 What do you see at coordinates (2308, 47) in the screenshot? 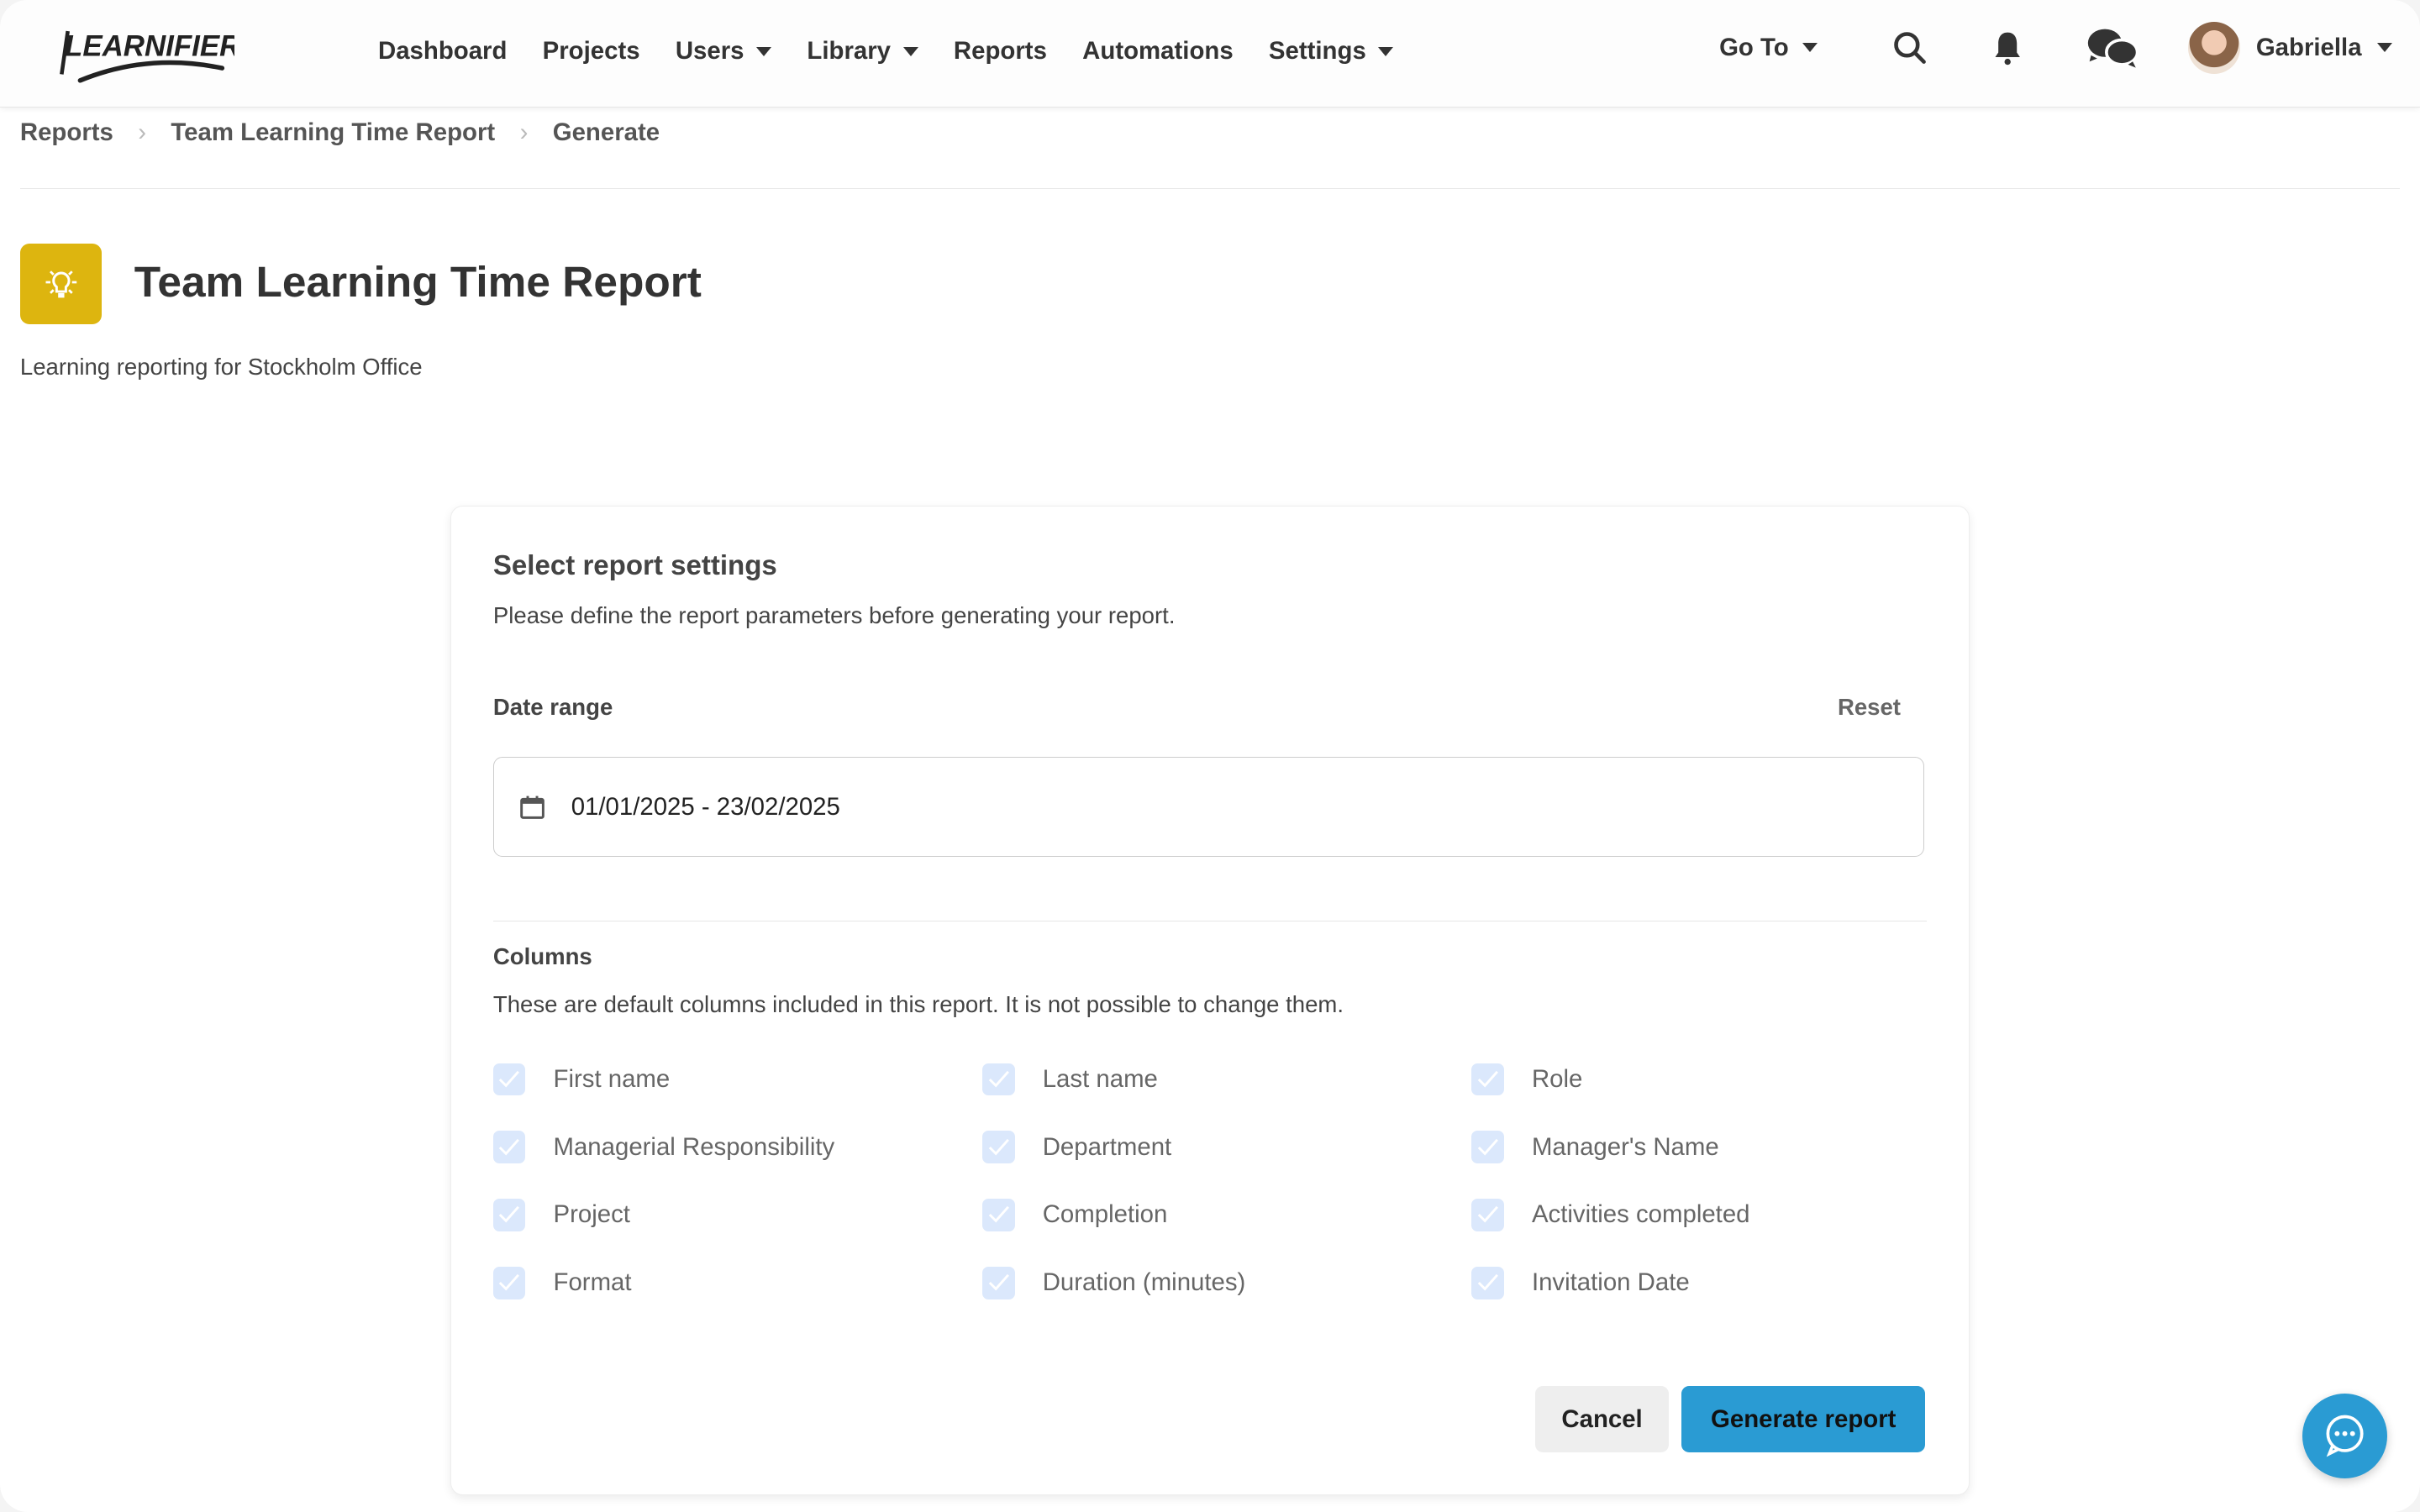
I see `user-name: Gabriella` at bounding box center [2308, 47].